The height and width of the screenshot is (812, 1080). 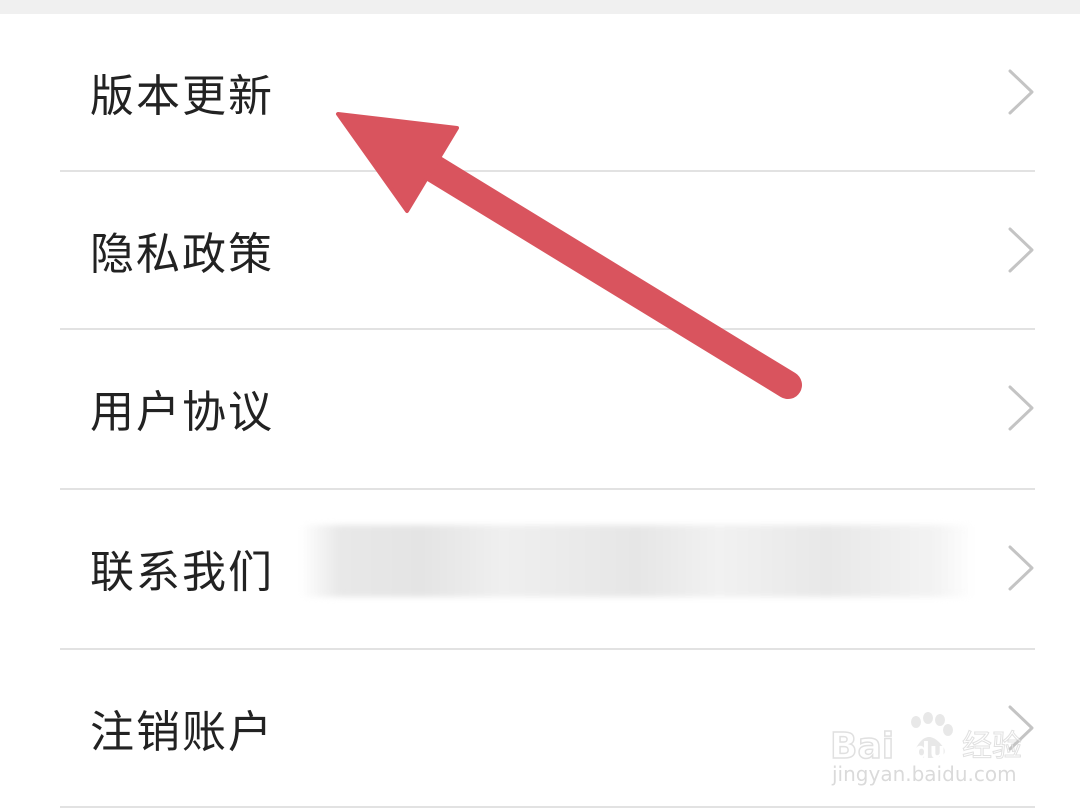 I want to click on svg-text: Bai, so click(x=862, y=746).